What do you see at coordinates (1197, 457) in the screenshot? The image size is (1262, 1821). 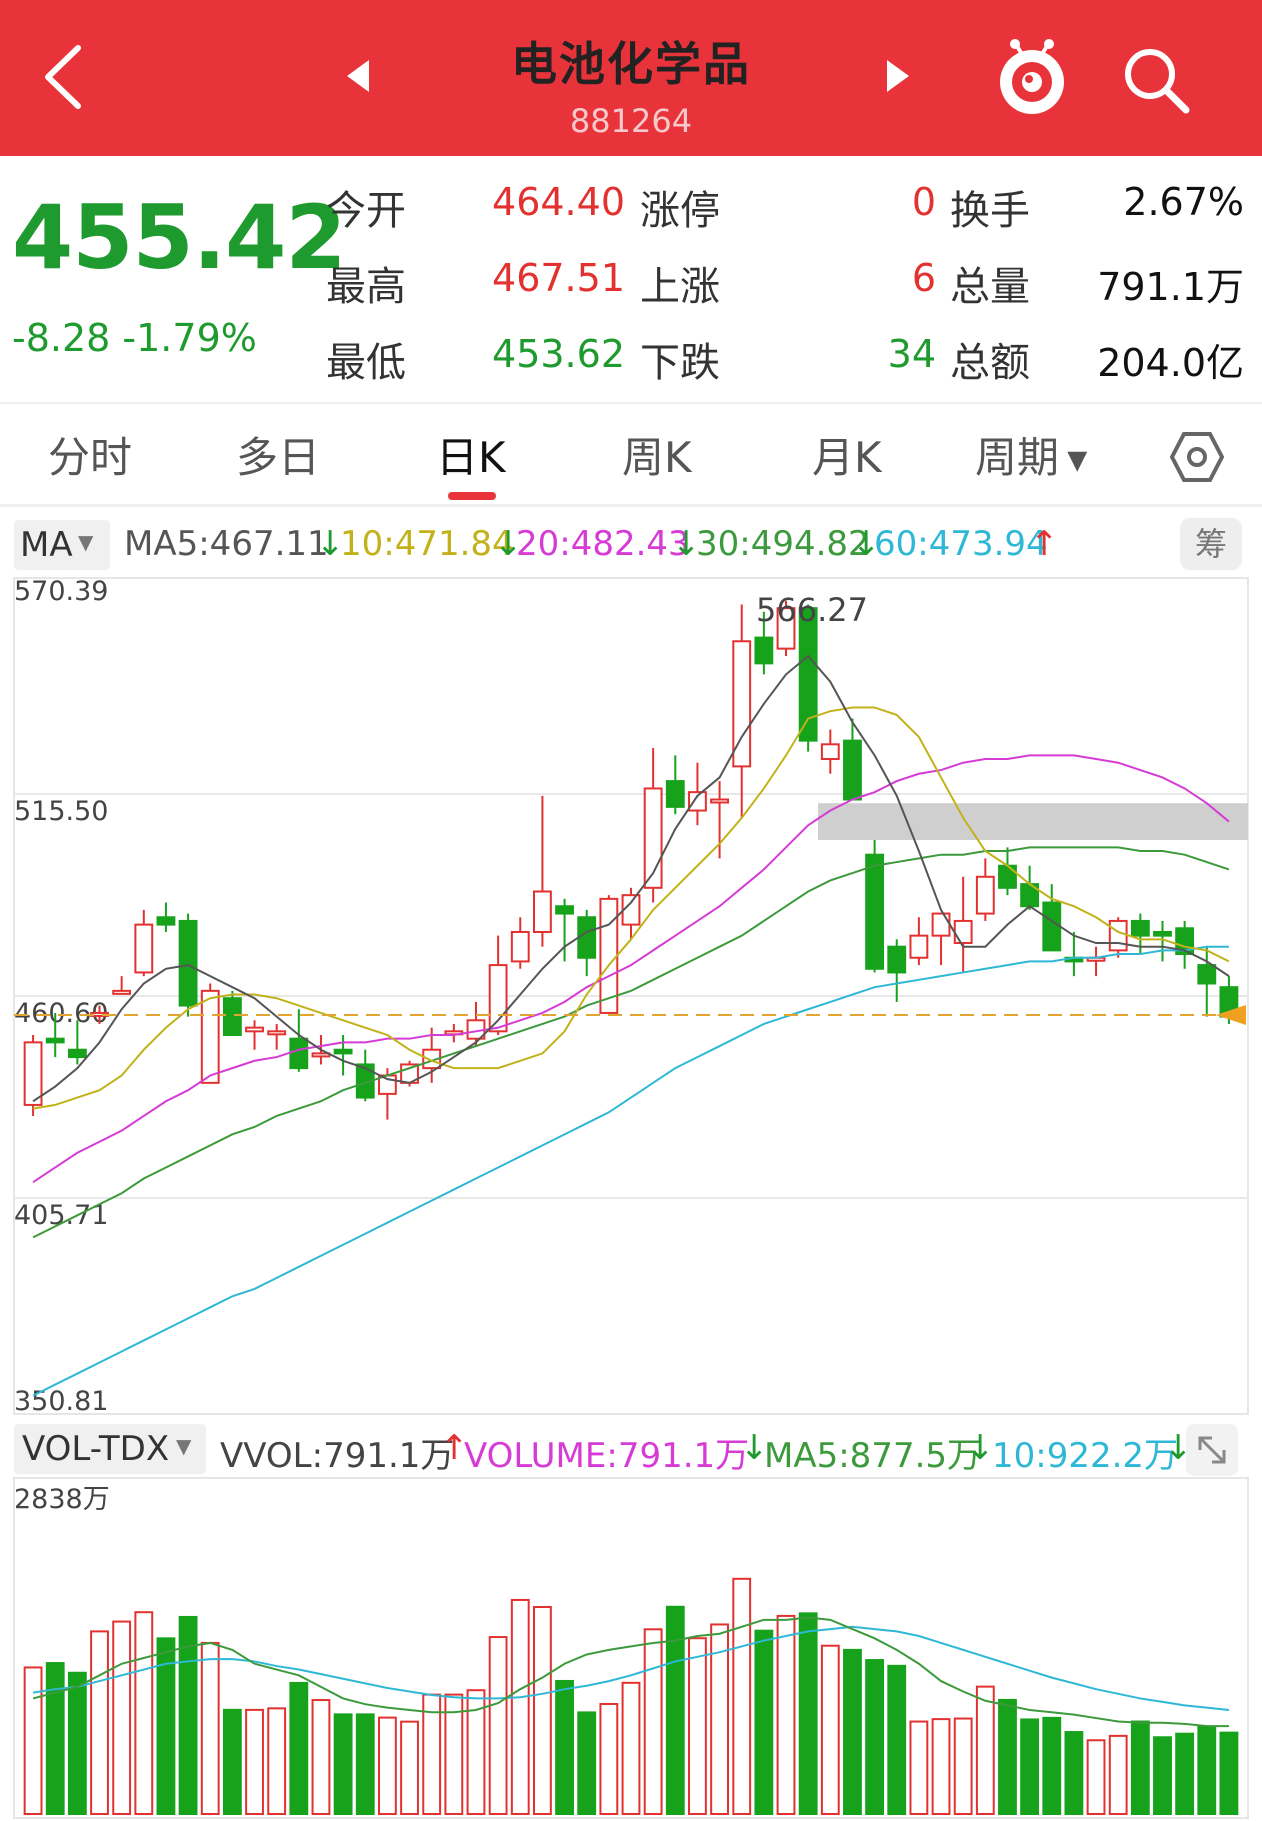 I see `settings-hexagon-icon` at bounding box center [1197, 457].